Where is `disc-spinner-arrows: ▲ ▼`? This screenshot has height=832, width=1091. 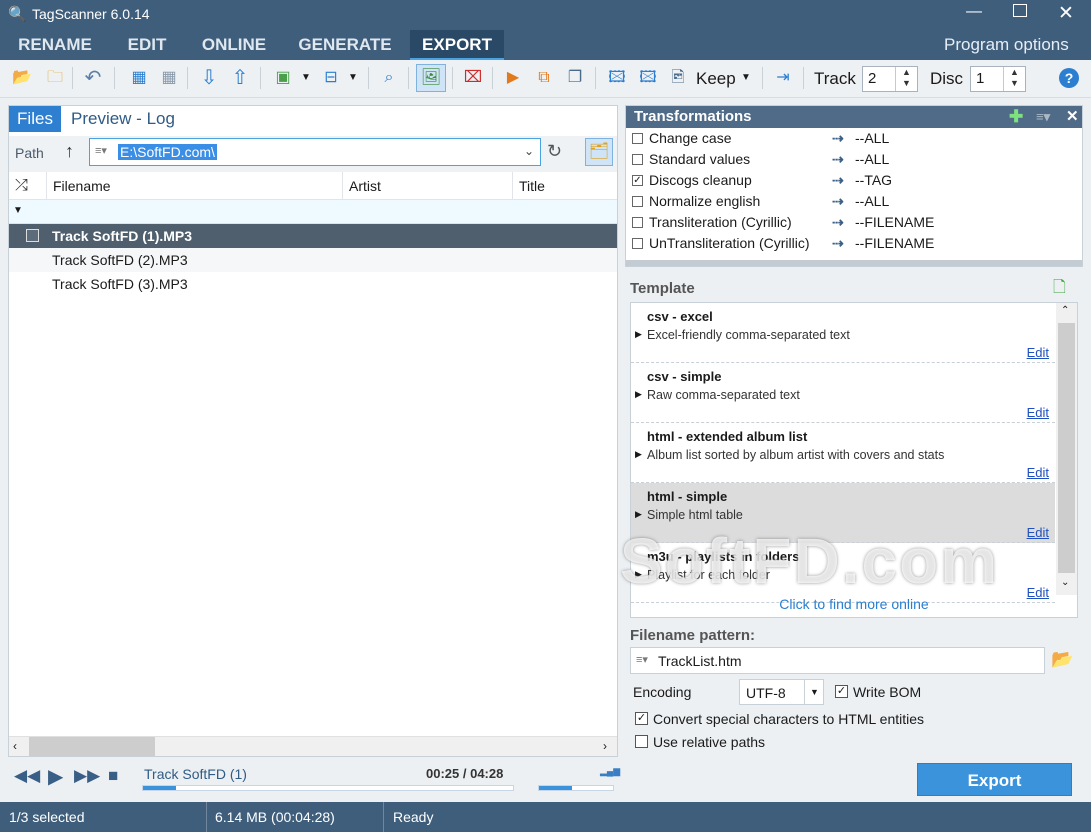 disc-spinner-arrows: ▲ ▼ is located at coordinates (1014, 79).